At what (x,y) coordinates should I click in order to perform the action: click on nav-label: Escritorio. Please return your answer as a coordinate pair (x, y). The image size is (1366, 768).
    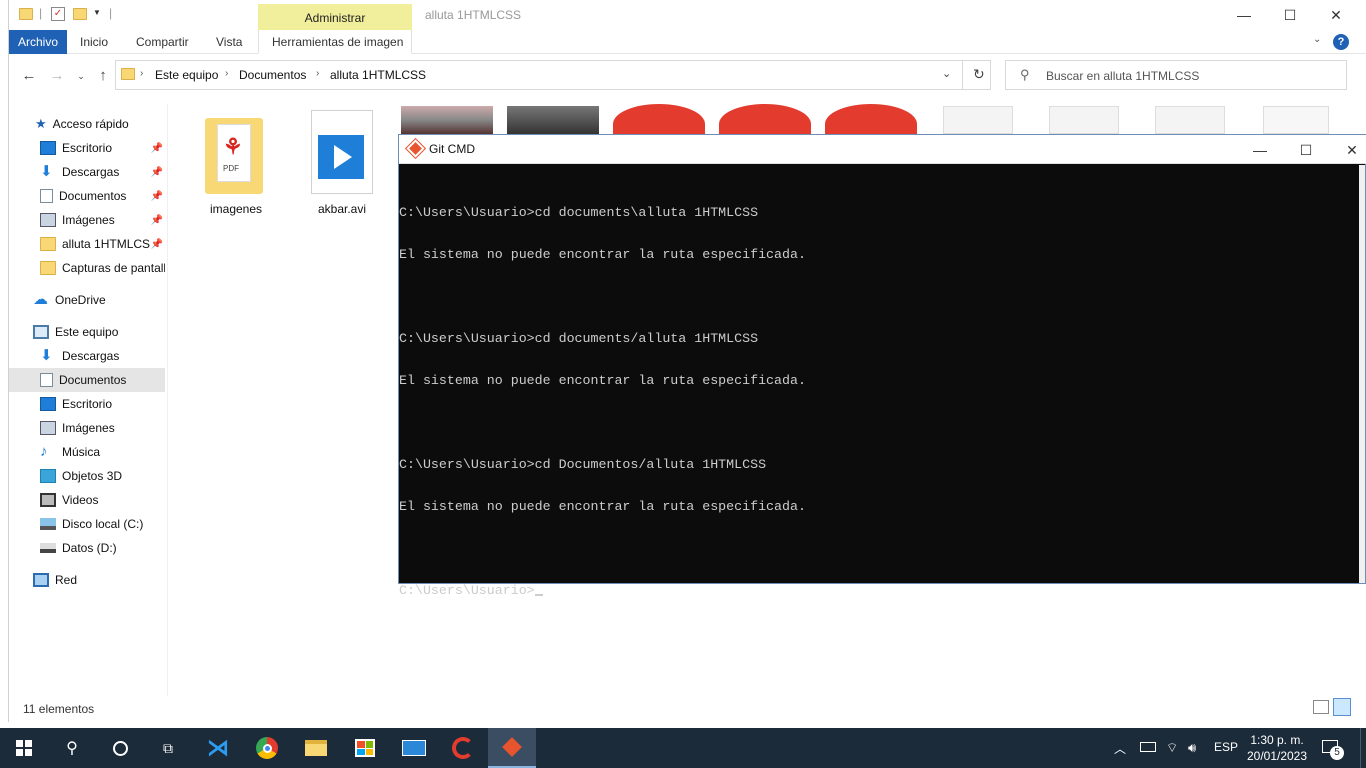
    Looking at the image, I should click on (87, 404).